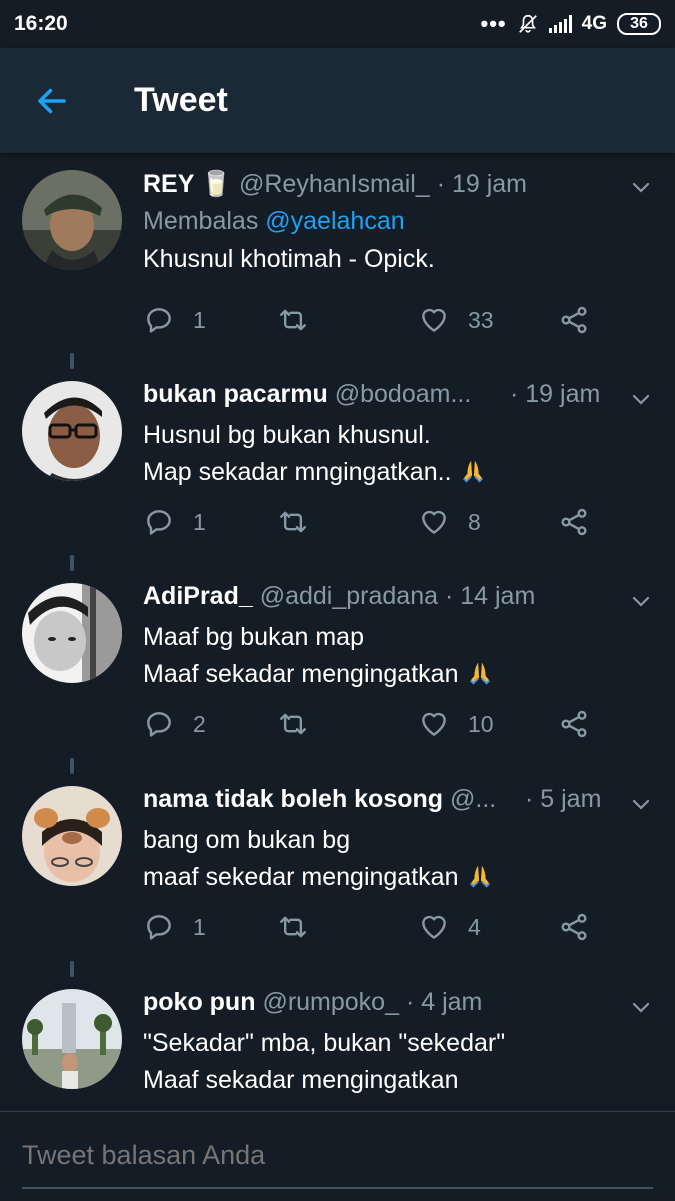  I want to click on tweet-text: Maaf bg bukan map, so click(253, 637).